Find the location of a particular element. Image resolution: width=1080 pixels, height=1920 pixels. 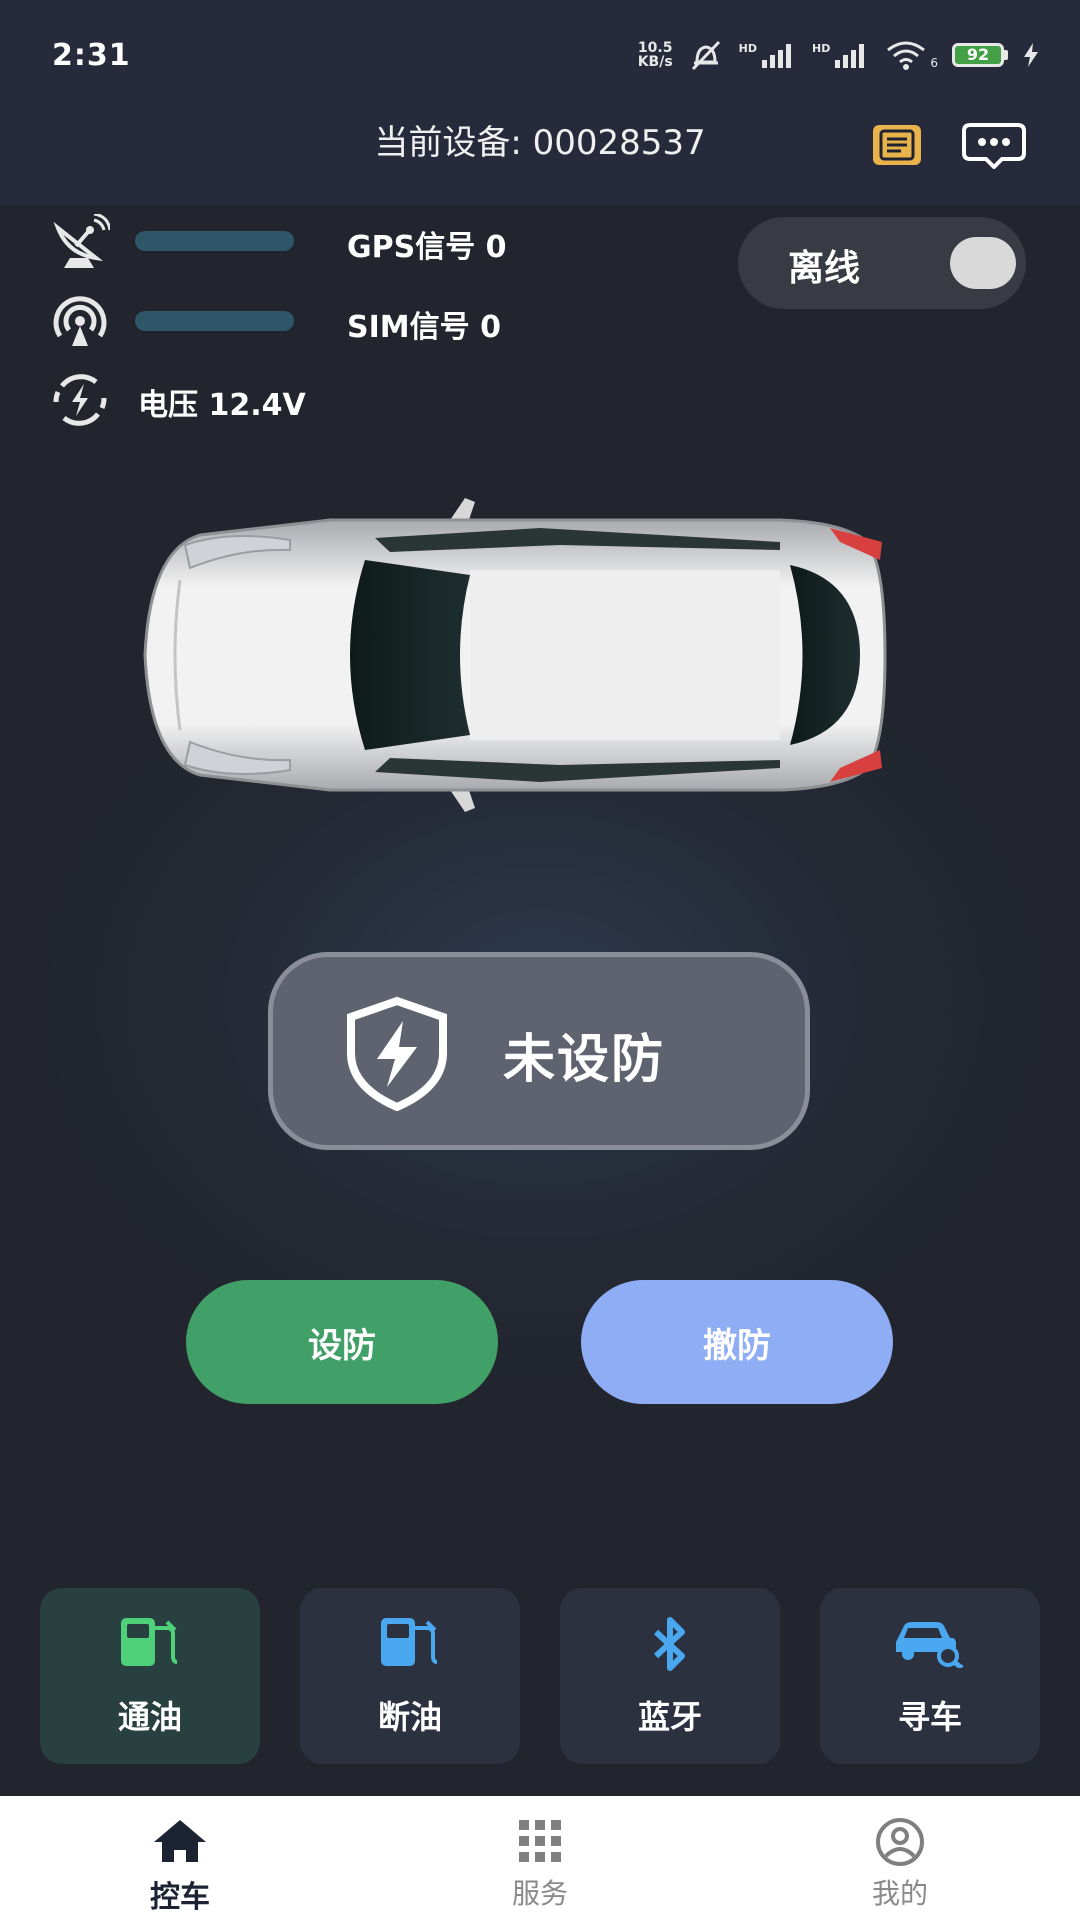

online-toggle: 离线 is located at coordinates (882, 263).